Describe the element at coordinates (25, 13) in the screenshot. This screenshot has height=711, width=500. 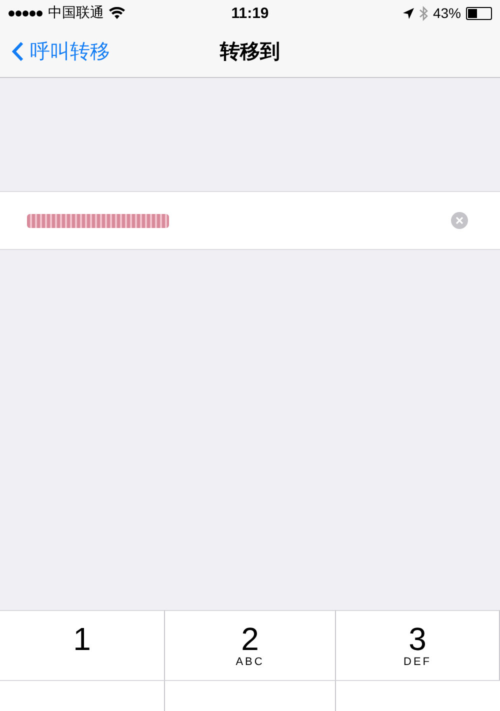
I see `signal-icon` at that location.